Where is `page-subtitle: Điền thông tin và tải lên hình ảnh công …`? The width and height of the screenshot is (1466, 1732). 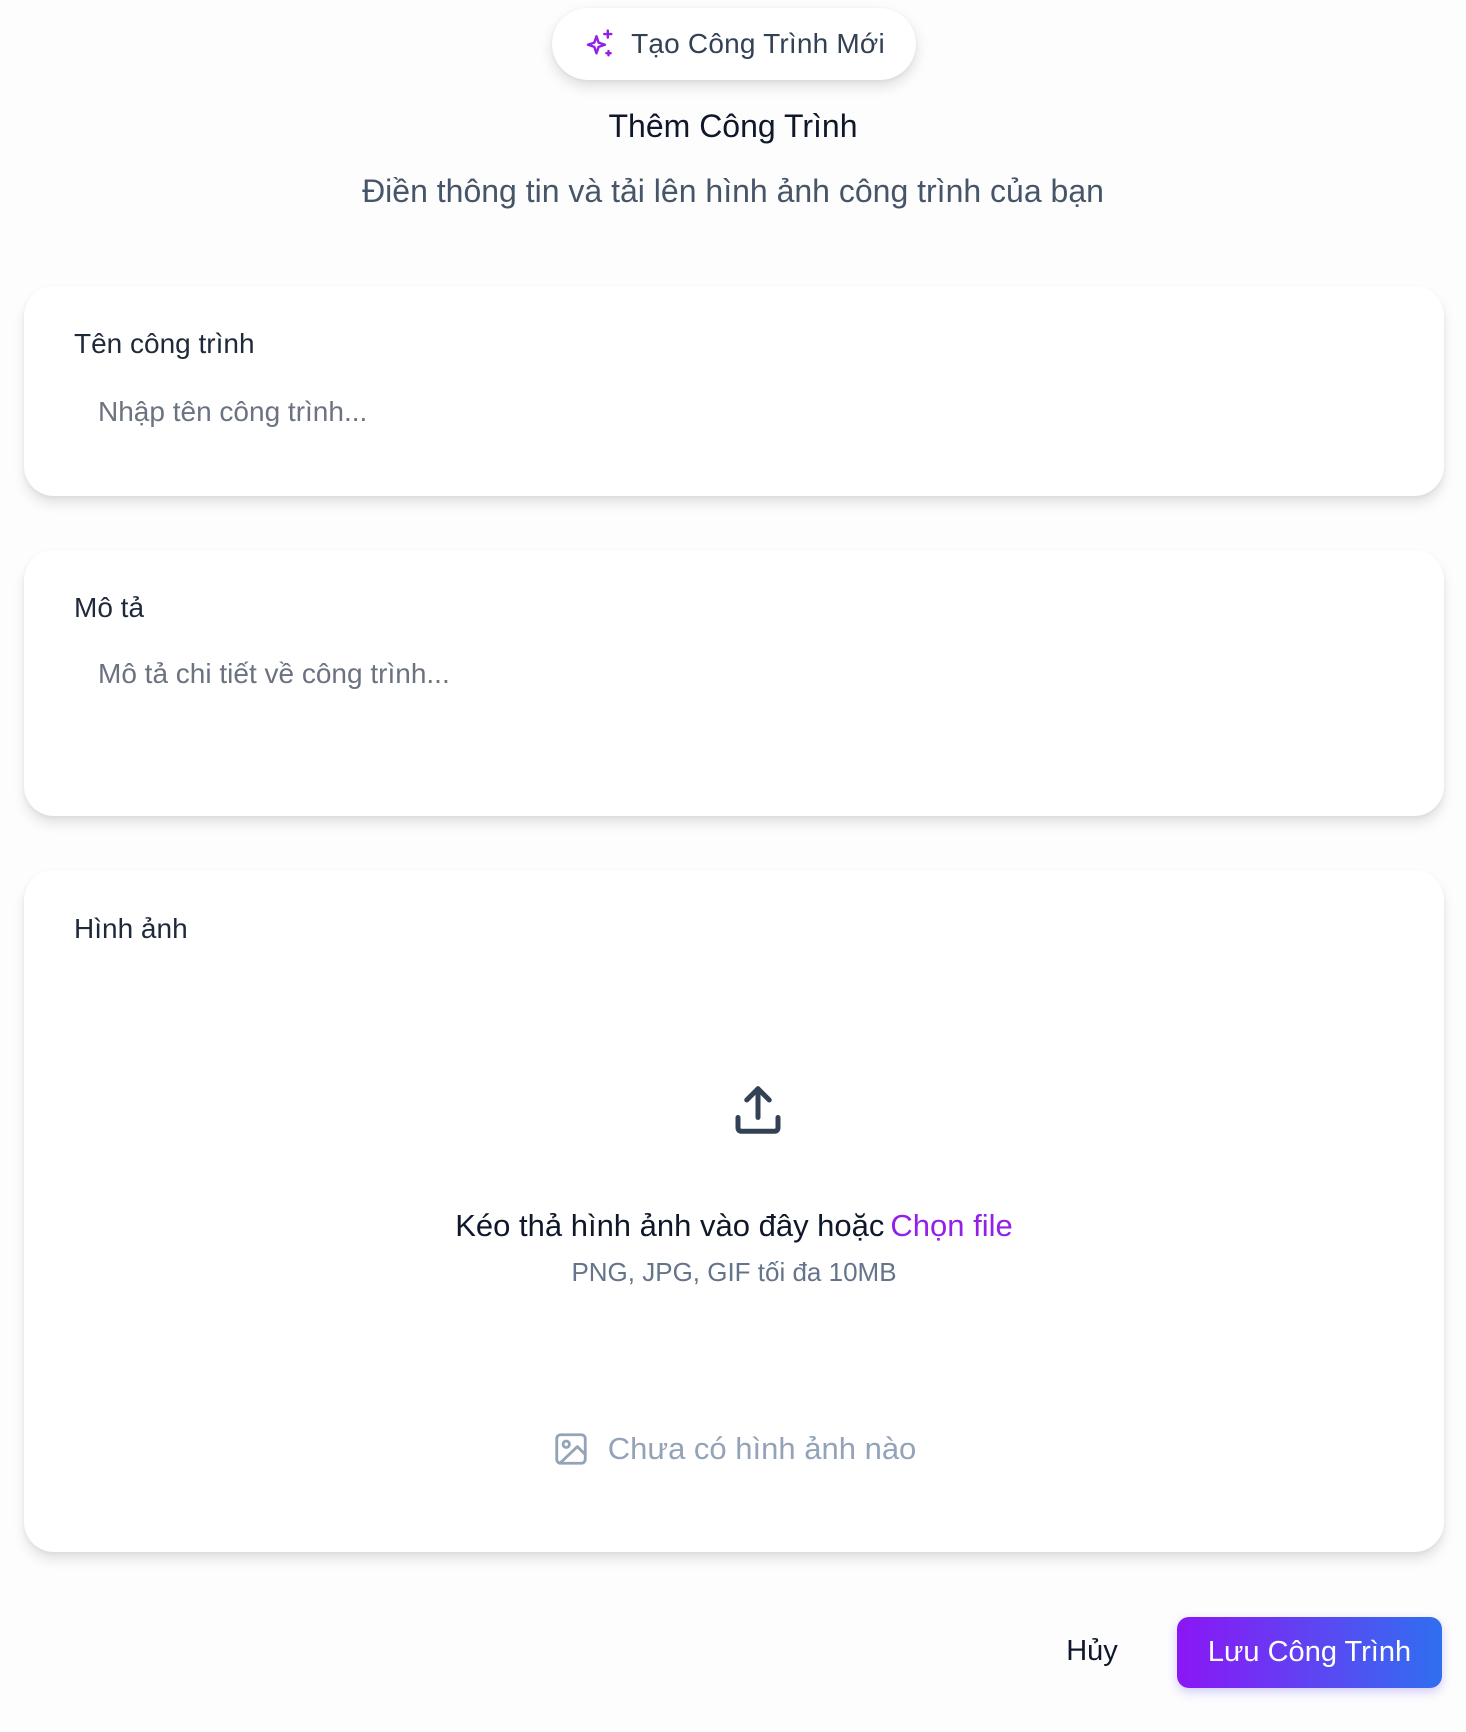 page-subtitle: Điền thông tin và tải lên hình ảnh công … is located at coordinates (733, 191).